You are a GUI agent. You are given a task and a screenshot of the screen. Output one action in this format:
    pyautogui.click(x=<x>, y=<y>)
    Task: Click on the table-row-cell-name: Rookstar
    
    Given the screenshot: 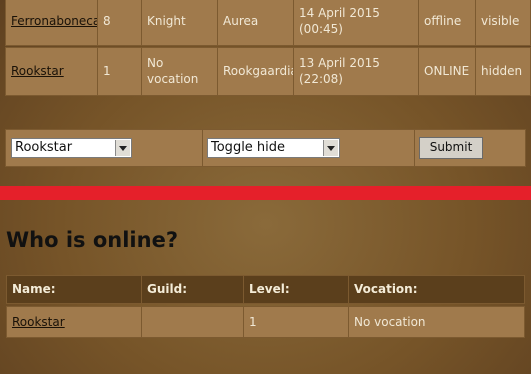 What is the action you would take?
    pyautogui.click(x=51, y=71)
    